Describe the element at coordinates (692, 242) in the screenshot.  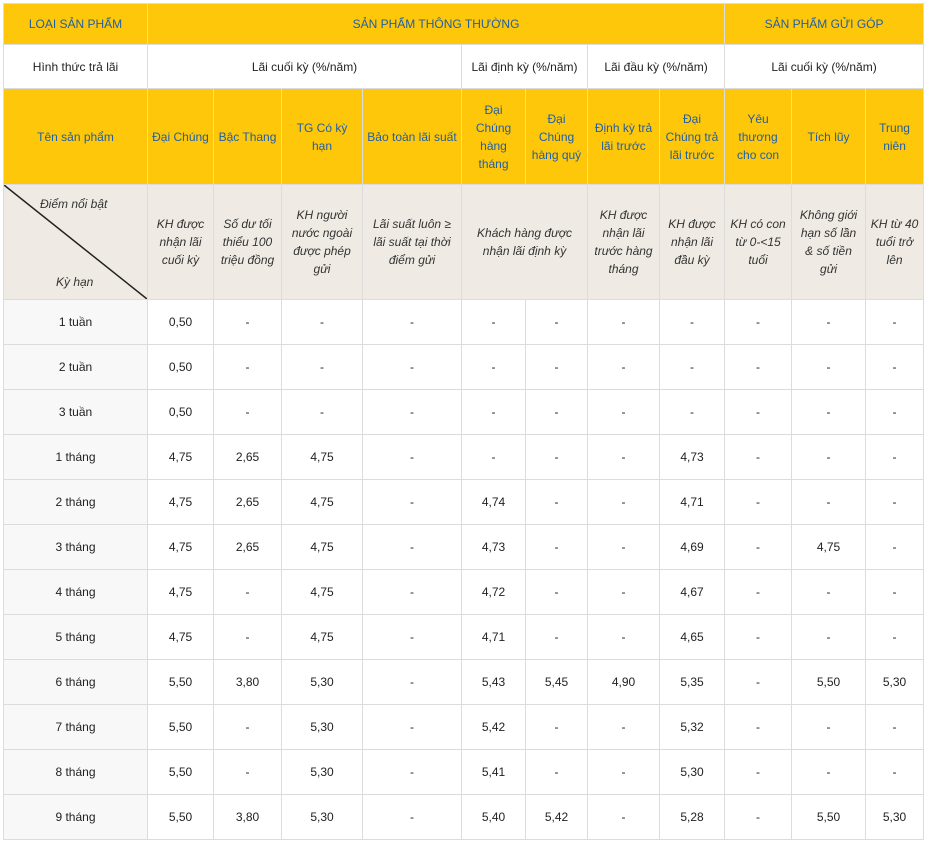
I see `product-highlight: KH được nhận lãi đầu kỳ` at that location.